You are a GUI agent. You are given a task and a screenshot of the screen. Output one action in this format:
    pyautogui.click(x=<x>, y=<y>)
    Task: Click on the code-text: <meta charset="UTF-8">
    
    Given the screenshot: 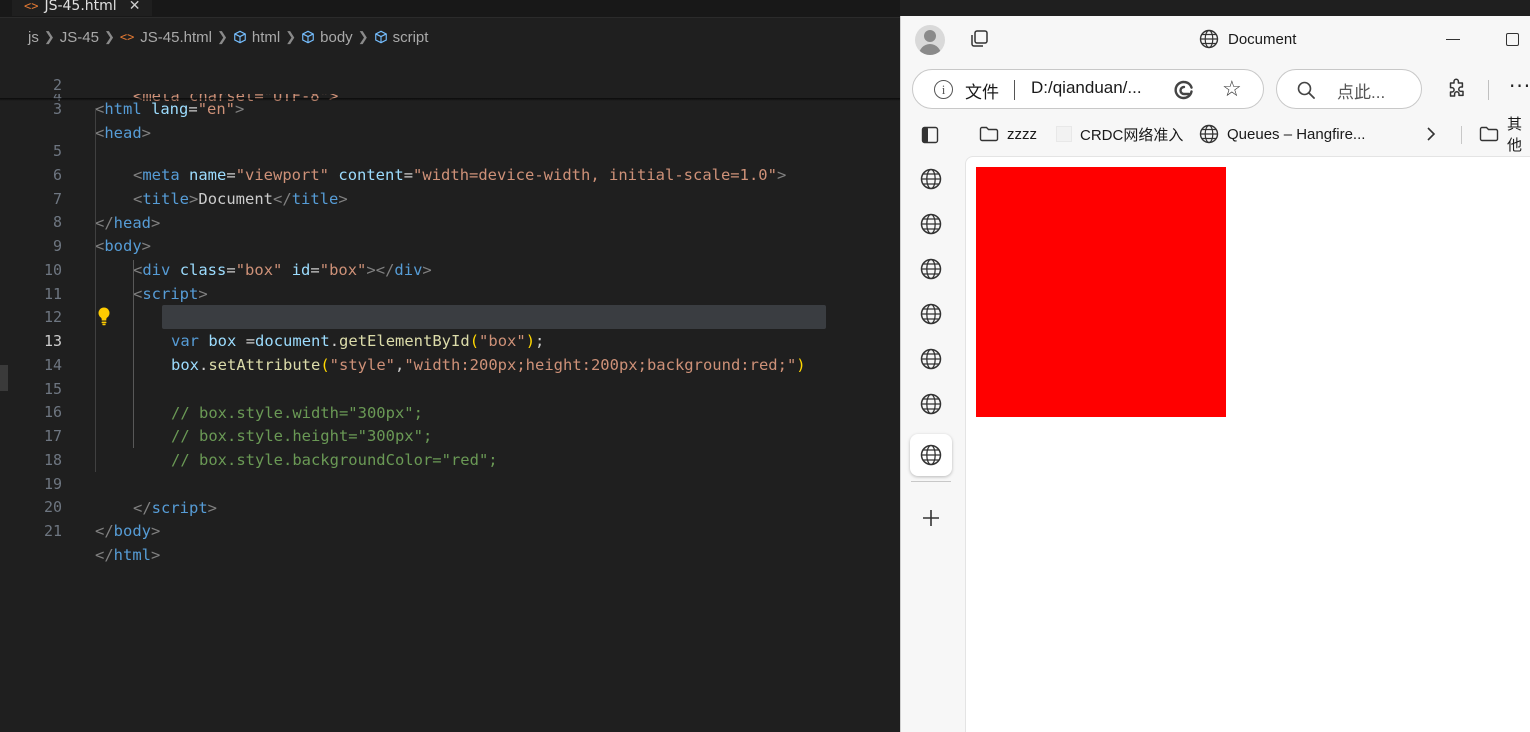 What is the action you would take?
    pyautogui.click(x=235, y=101)
    